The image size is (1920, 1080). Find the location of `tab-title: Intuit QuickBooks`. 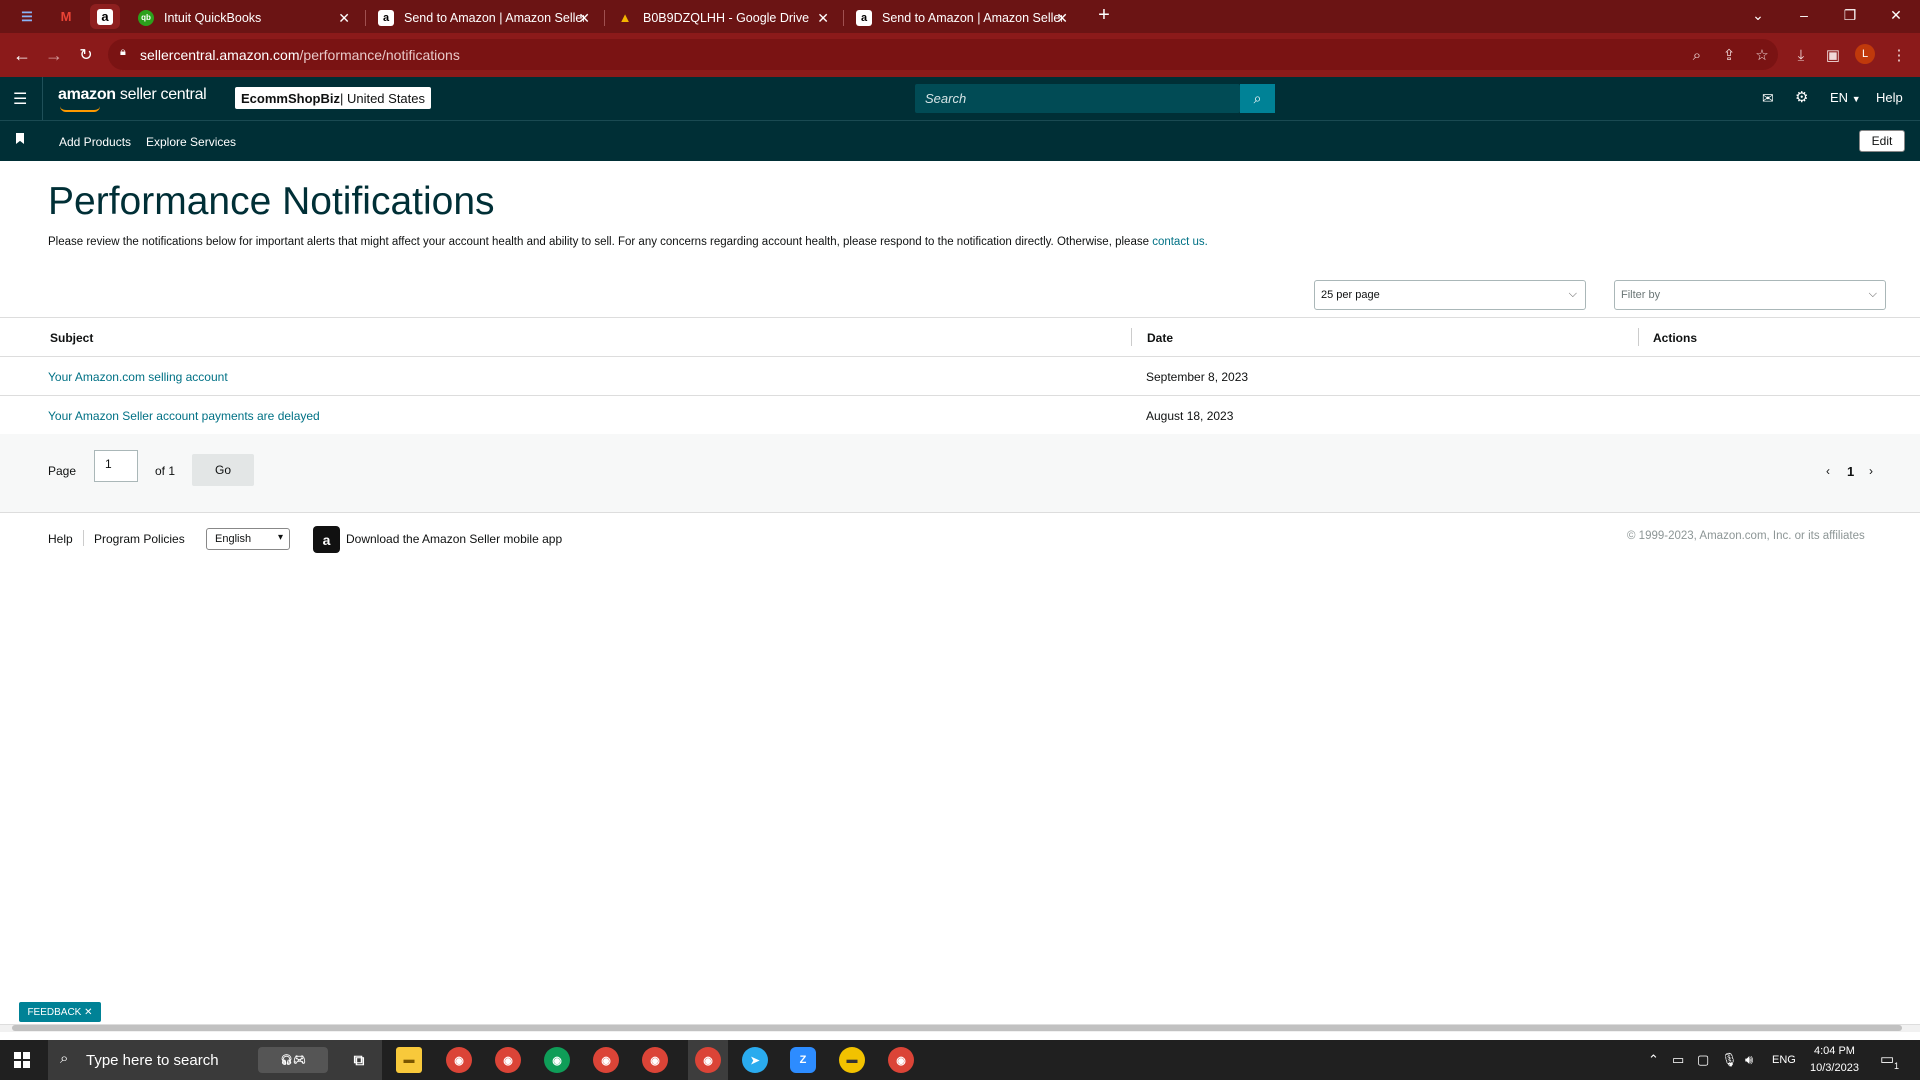

tab-title: Intuit QuickBooks is located at coordinates (213, 17).